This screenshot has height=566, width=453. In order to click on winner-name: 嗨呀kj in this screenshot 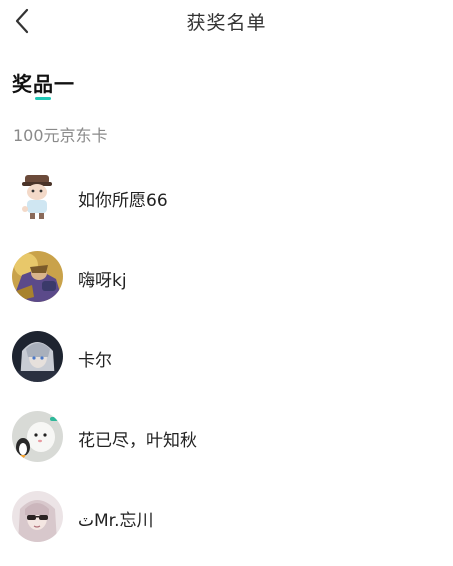, I will do `click(102, 281)`.